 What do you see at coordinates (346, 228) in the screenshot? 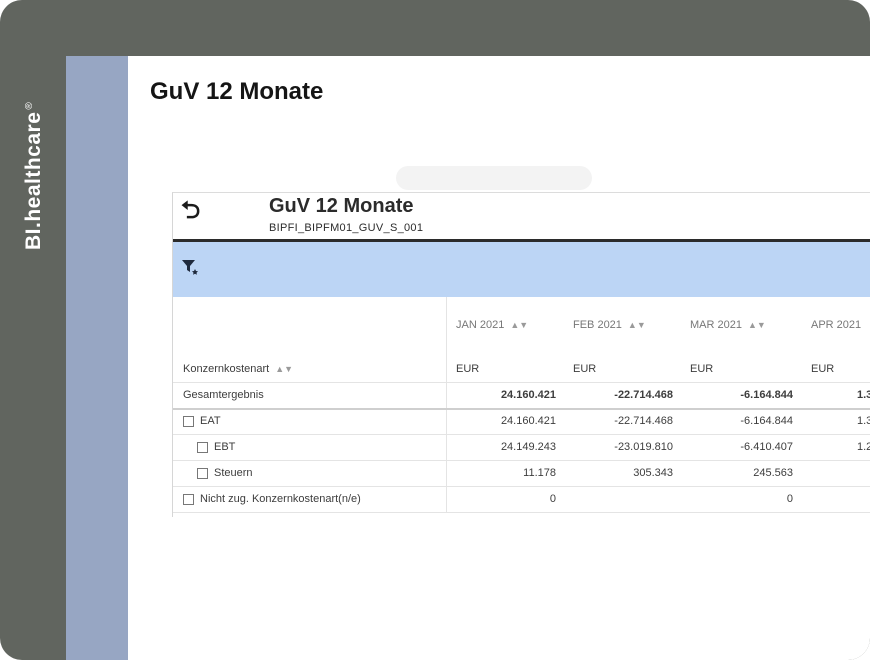
I see `report-subtitle: BIPFI_BIPFM01_GUV_S_001` at bounding box center [346, 228].